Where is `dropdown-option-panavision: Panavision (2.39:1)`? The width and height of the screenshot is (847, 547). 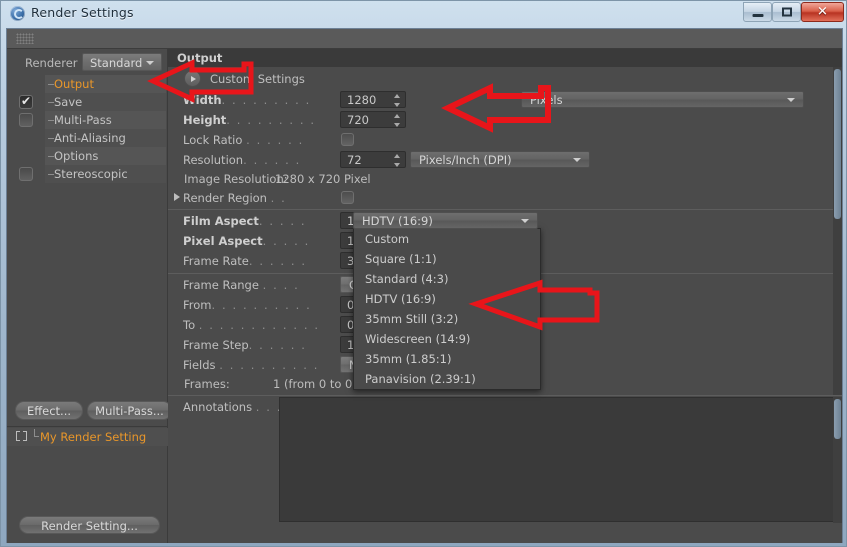
dropdown-option-panavision: Panavision (2.39:1) is located at coordinates (447, 379).